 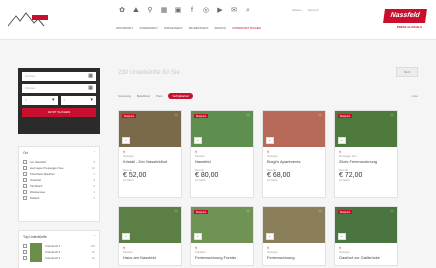 I want to click on lang-italiano: Italiano, so click(x=297, y=10).